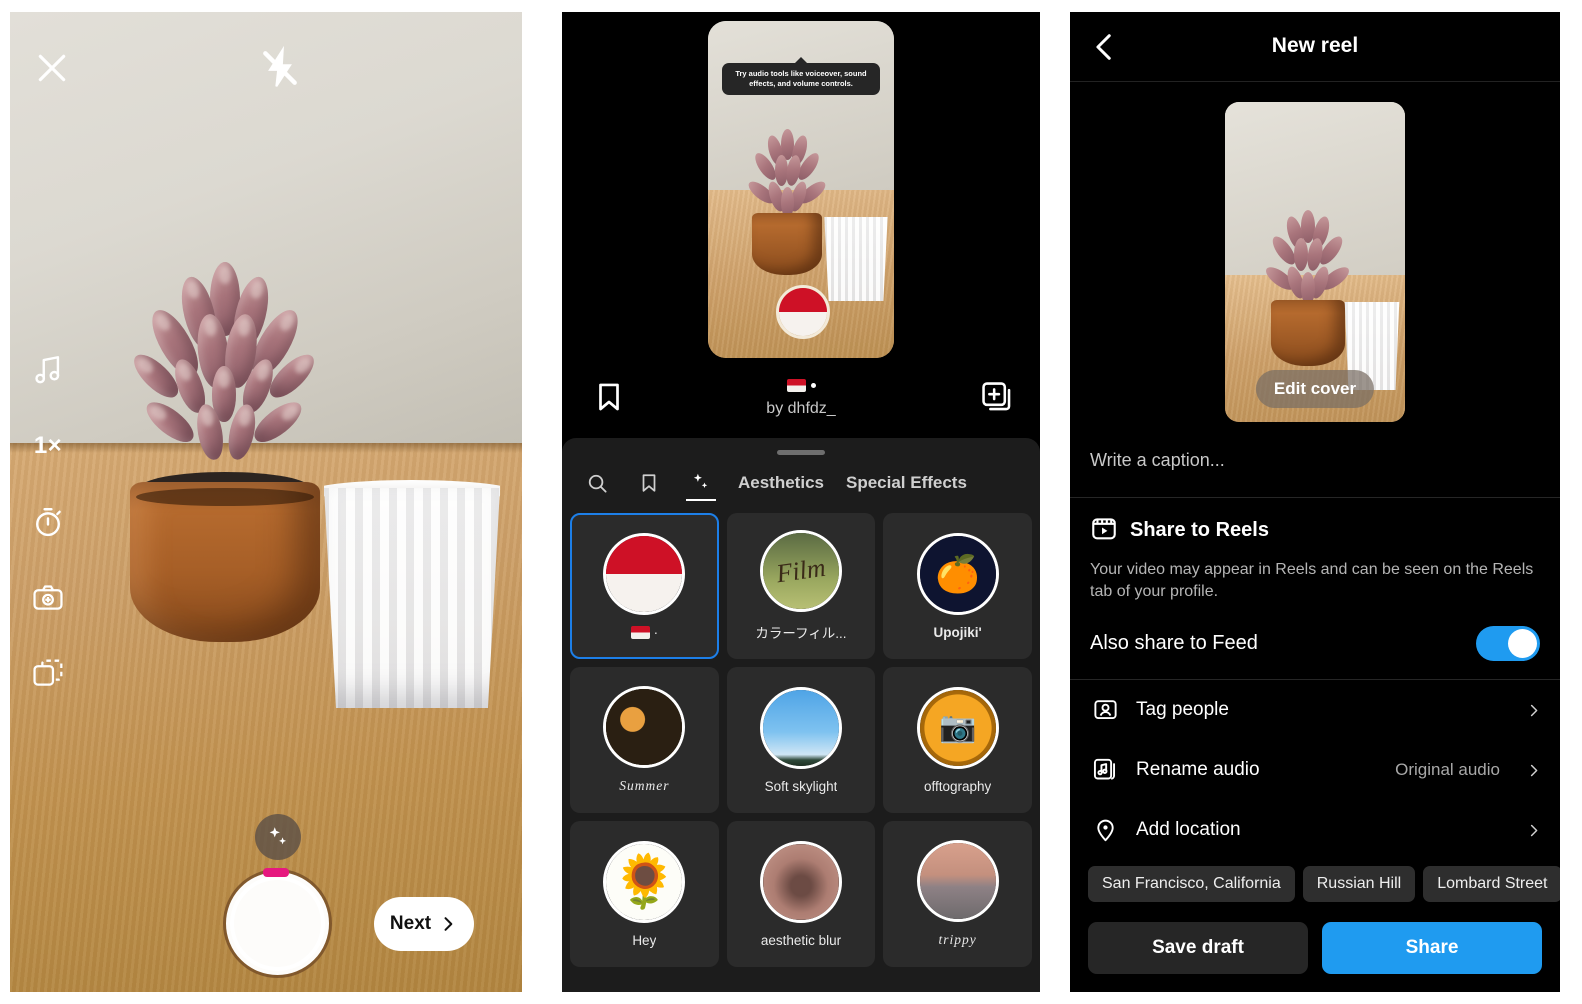 Image resolution: width=1582 pixels, height=1004 pixels. I want to click on effect-label: aesthetic blur, so click(801, 940).